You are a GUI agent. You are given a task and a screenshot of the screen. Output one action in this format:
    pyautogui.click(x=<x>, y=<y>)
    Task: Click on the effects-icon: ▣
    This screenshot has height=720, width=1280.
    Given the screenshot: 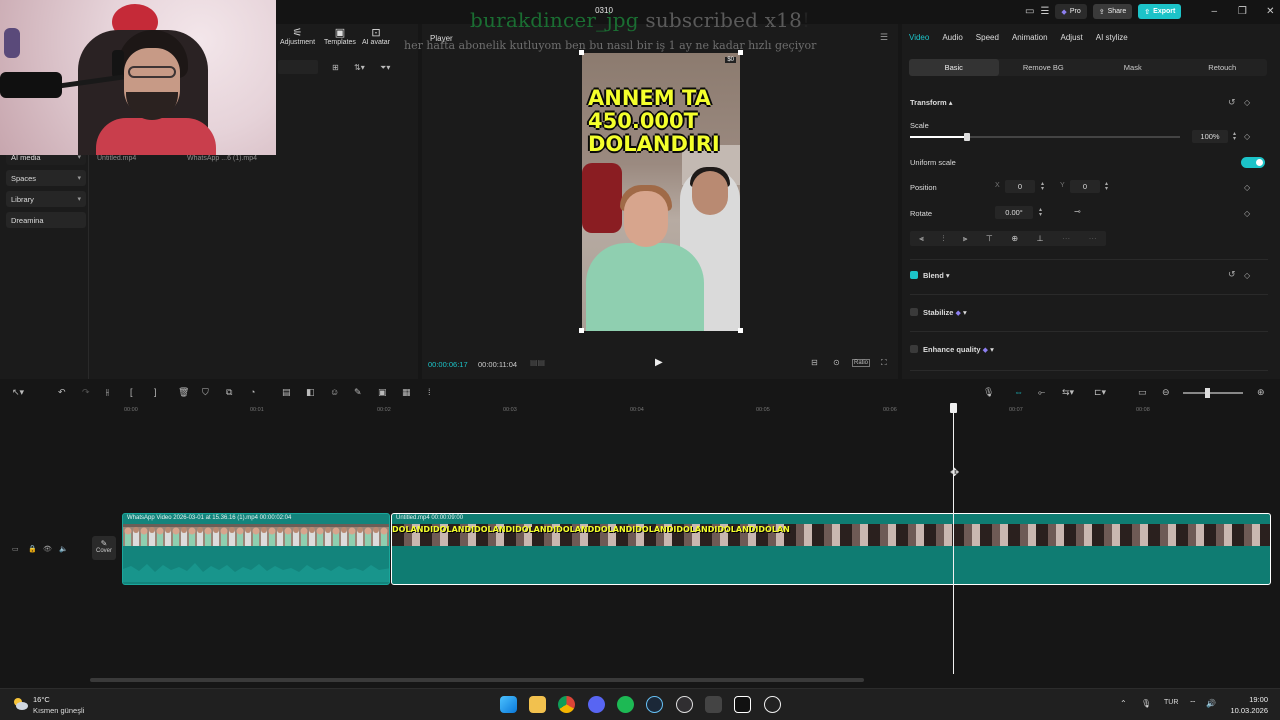 What is the action you would take?
    pyautogui.click(x=382, y=392)
    